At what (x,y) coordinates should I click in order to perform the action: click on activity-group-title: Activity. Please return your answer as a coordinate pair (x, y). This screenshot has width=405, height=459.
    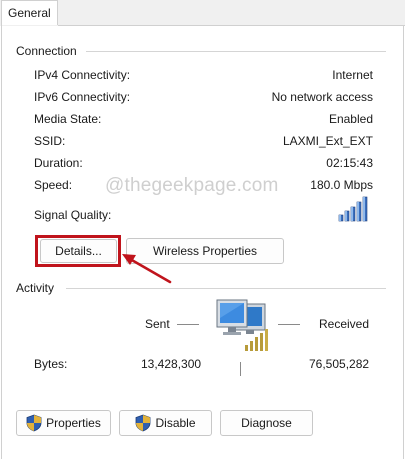
    Looking at the image, I should click on (35, 288).